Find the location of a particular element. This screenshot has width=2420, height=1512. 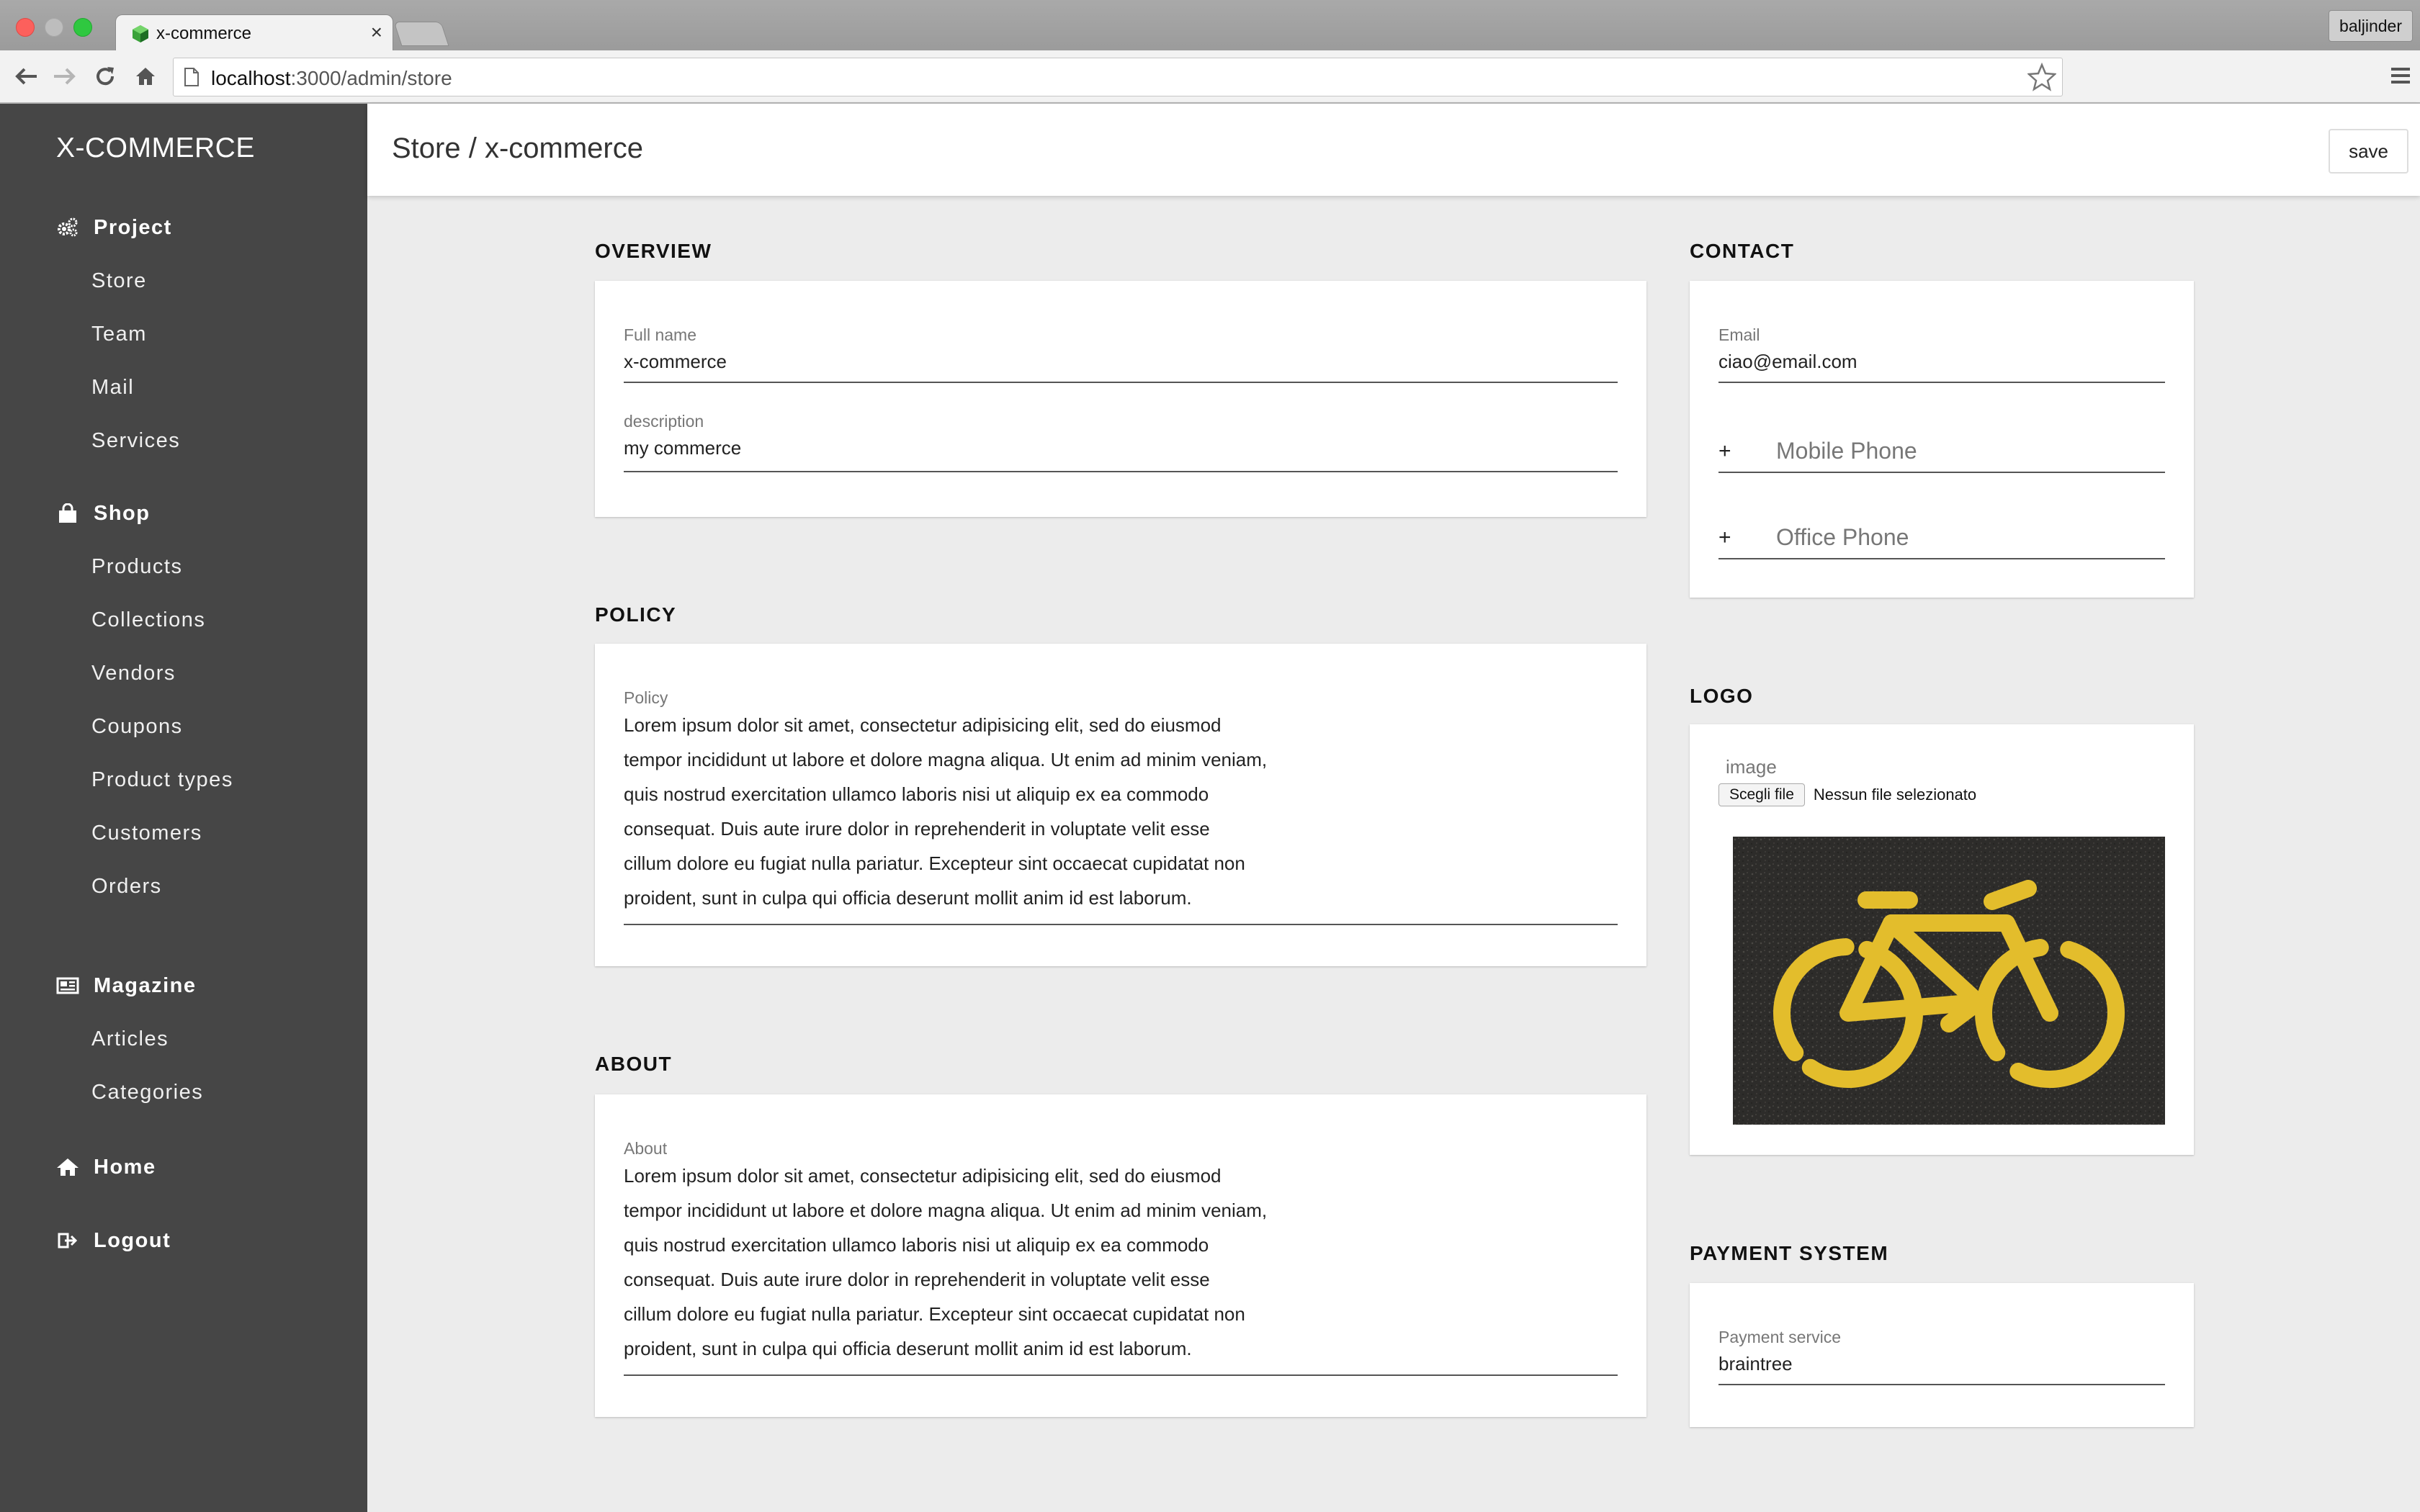

tab-title: x-commerce is located at coordinates (204, 33).